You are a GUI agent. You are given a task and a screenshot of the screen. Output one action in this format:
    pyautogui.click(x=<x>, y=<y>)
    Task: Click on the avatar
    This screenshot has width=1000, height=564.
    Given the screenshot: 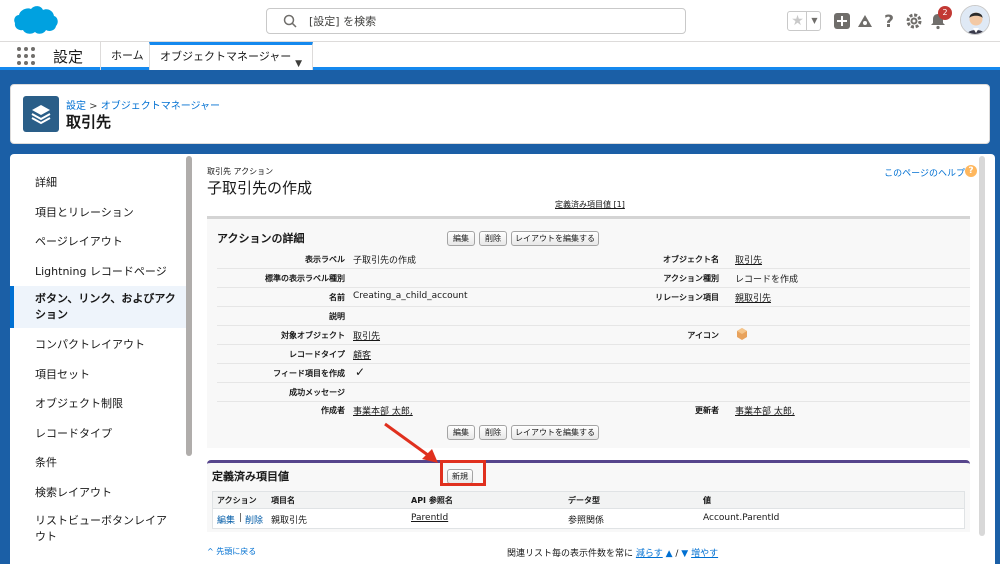 What is the action you would take?
    pyautogui.click(x=975, y=20)
    